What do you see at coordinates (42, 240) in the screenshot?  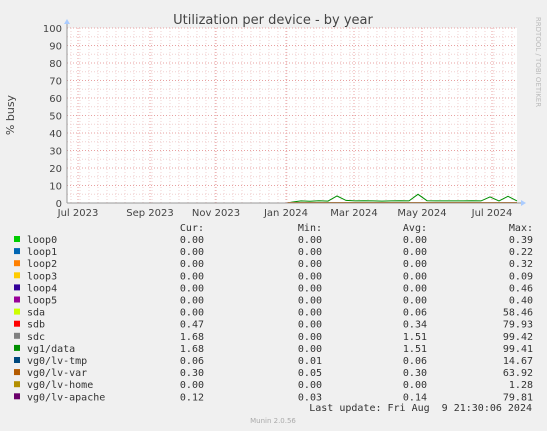 I see `legend-series-name: loop0` at bounding box center [42, 240].